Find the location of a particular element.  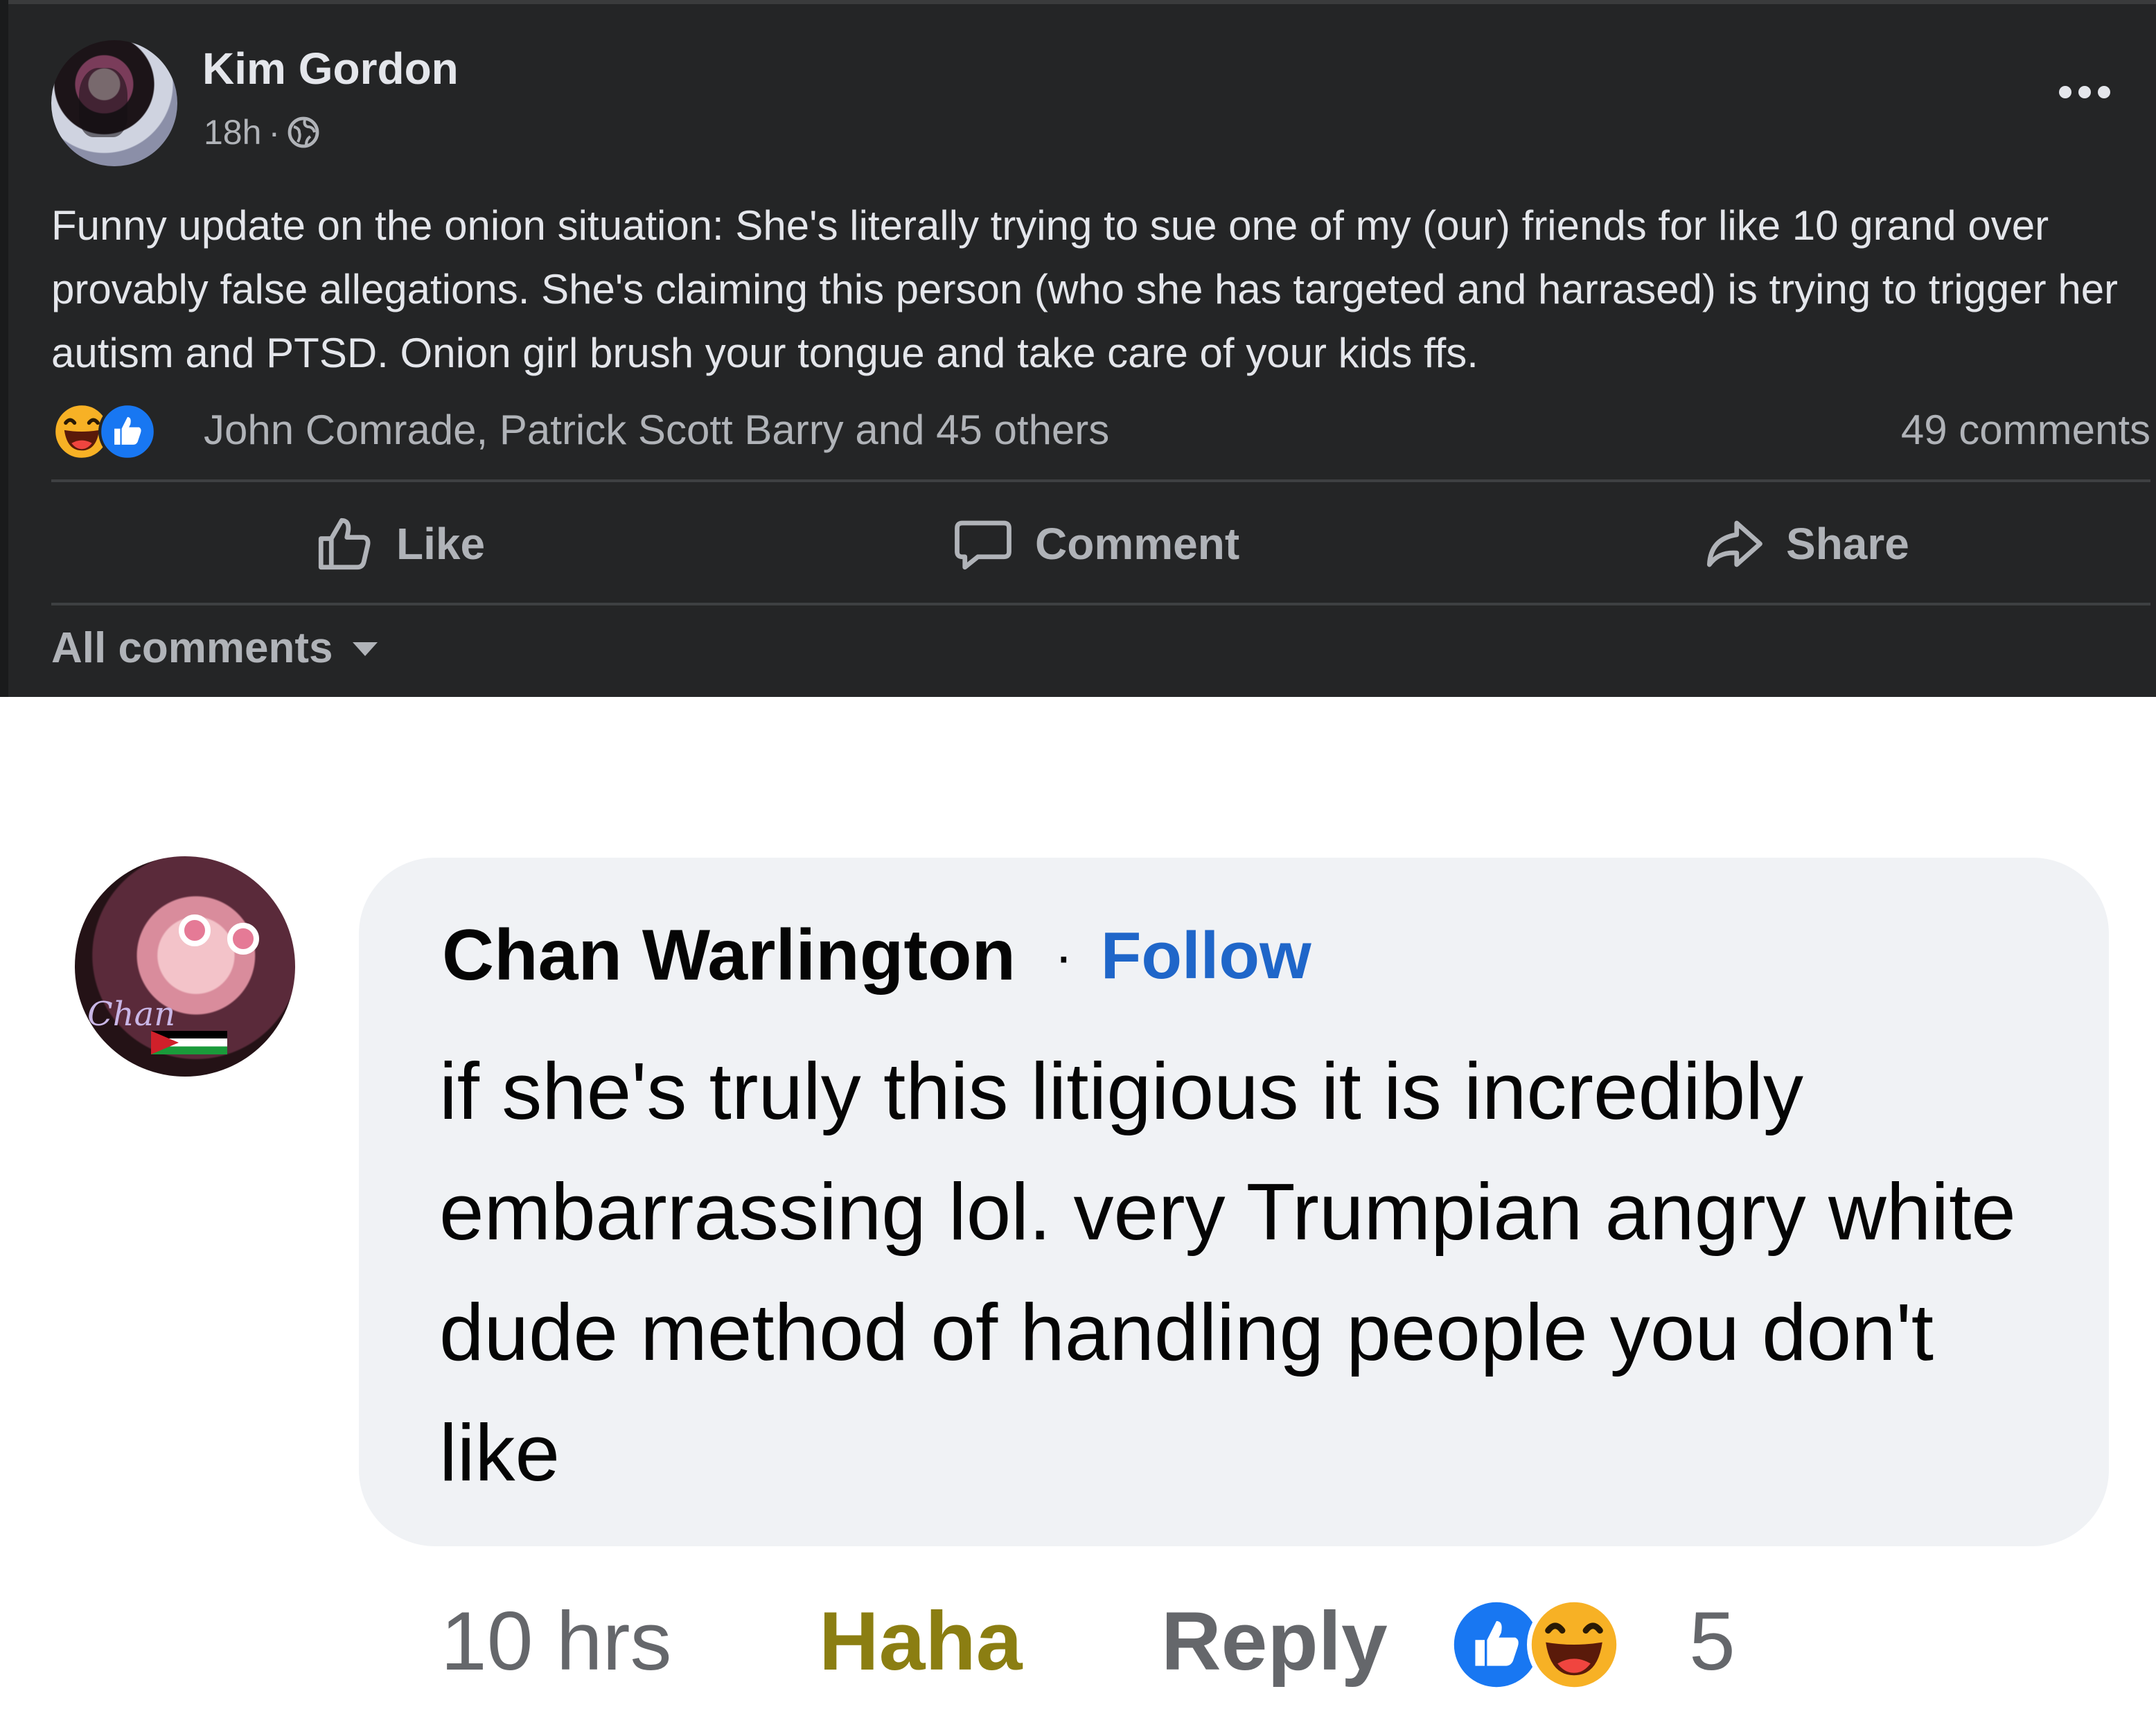

reply-button: Reply is located at coordinates (1275, 1641).